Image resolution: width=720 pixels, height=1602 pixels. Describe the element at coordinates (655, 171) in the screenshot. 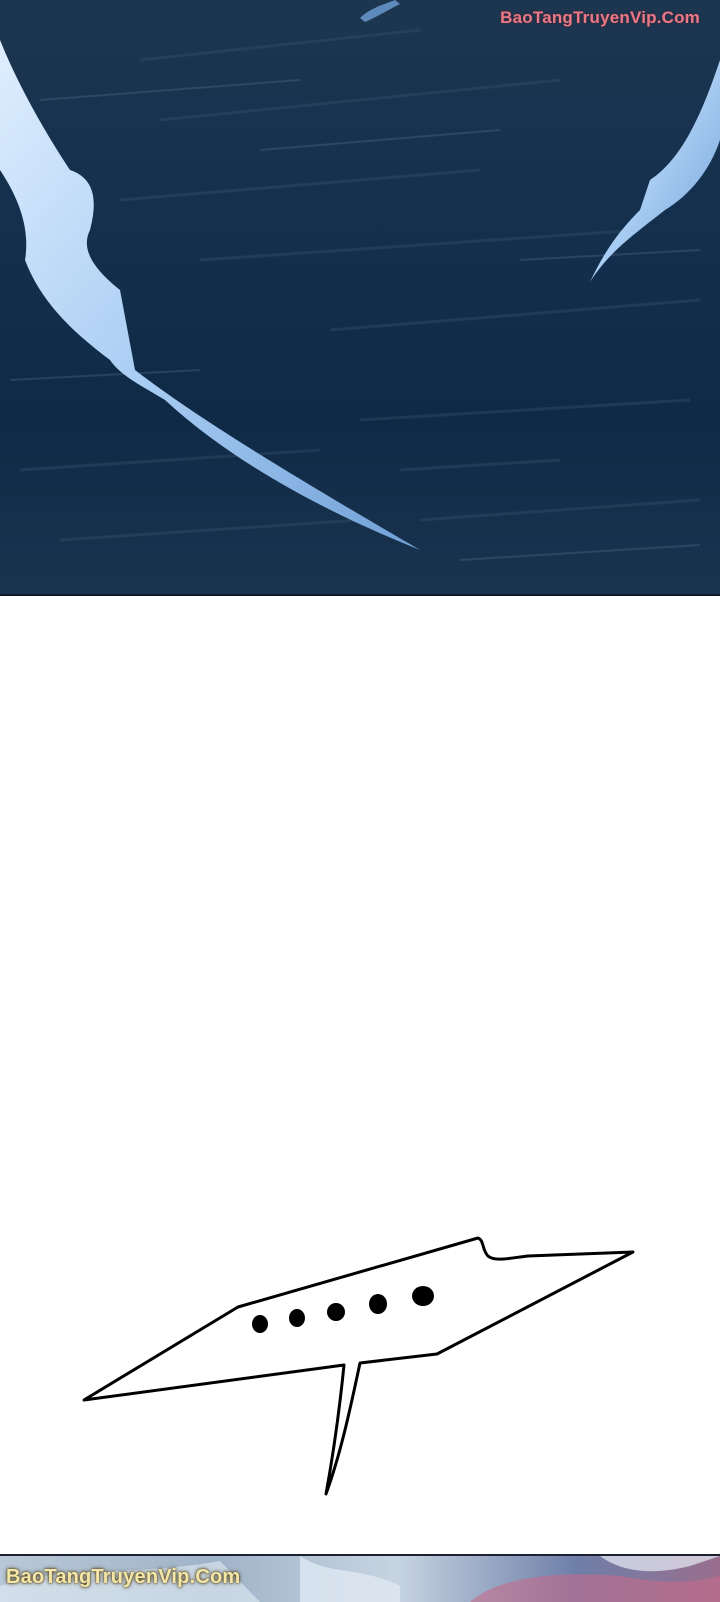

I see `right-slash-shape` at that location.